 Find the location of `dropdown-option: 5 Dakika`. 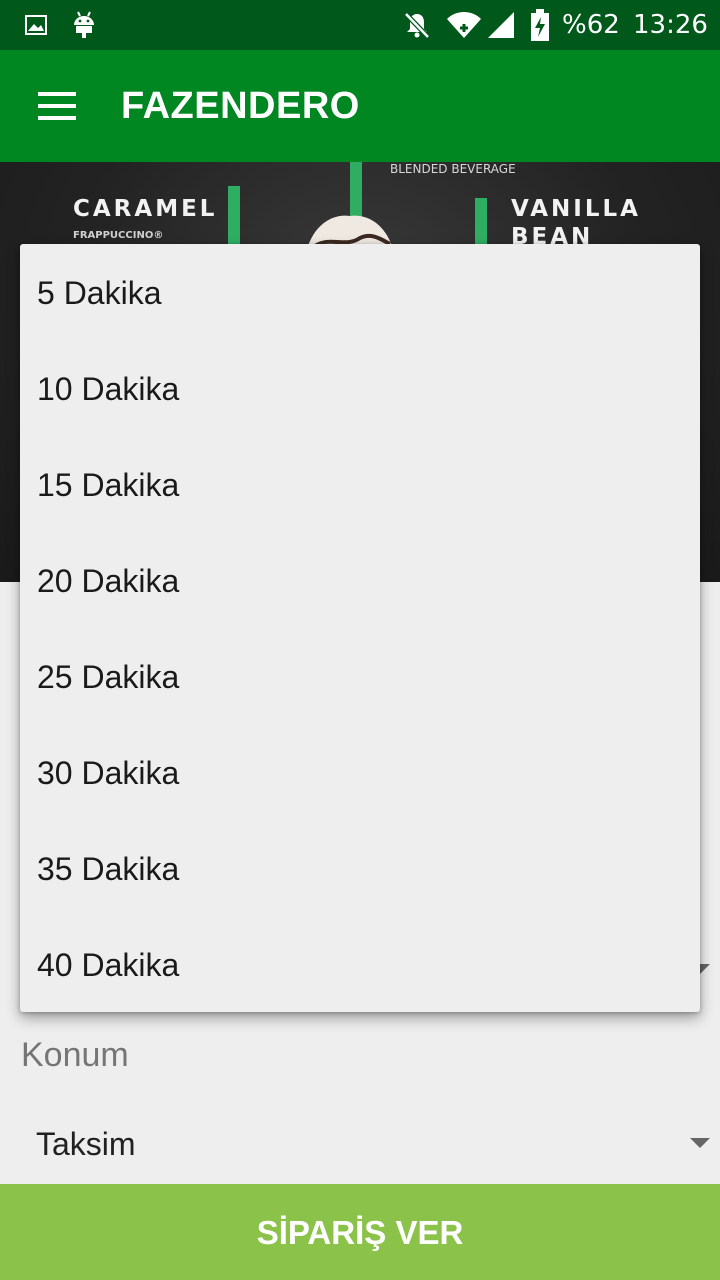

dropdown-option: 5 Dakika is located at coordinates (360, 292).